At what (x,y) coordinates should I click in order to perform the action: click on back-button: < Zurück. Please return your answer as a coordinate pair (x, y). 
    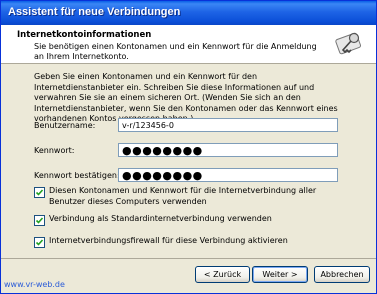
    Looking at the image, I should click on (222, 274).